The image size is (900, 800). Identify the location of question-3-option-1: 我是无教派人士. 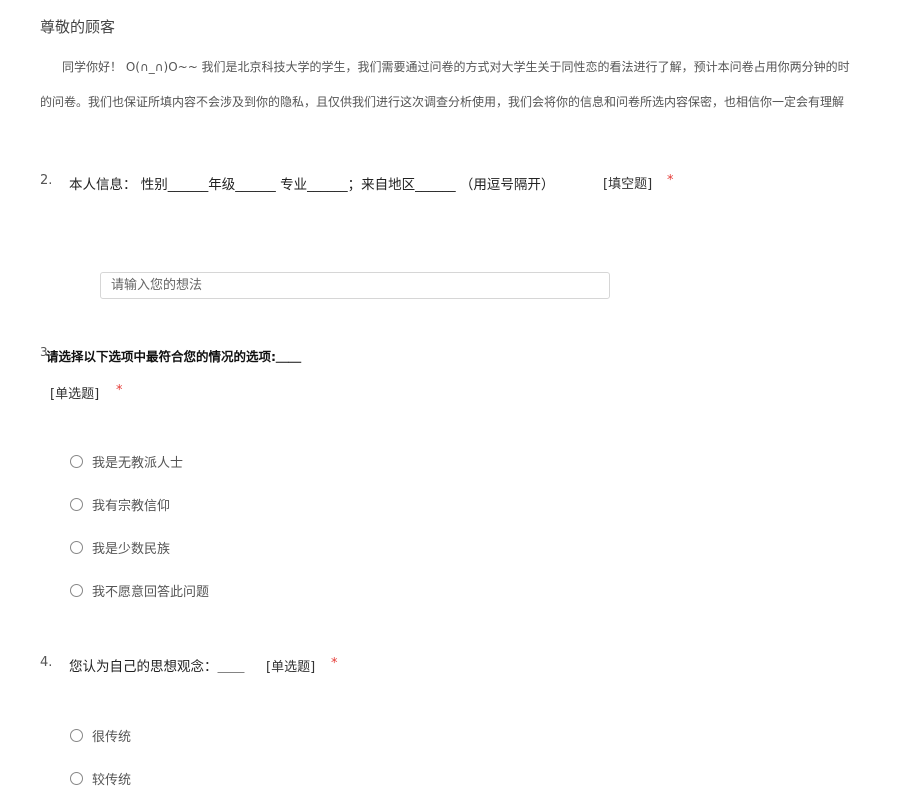
(126, 461).